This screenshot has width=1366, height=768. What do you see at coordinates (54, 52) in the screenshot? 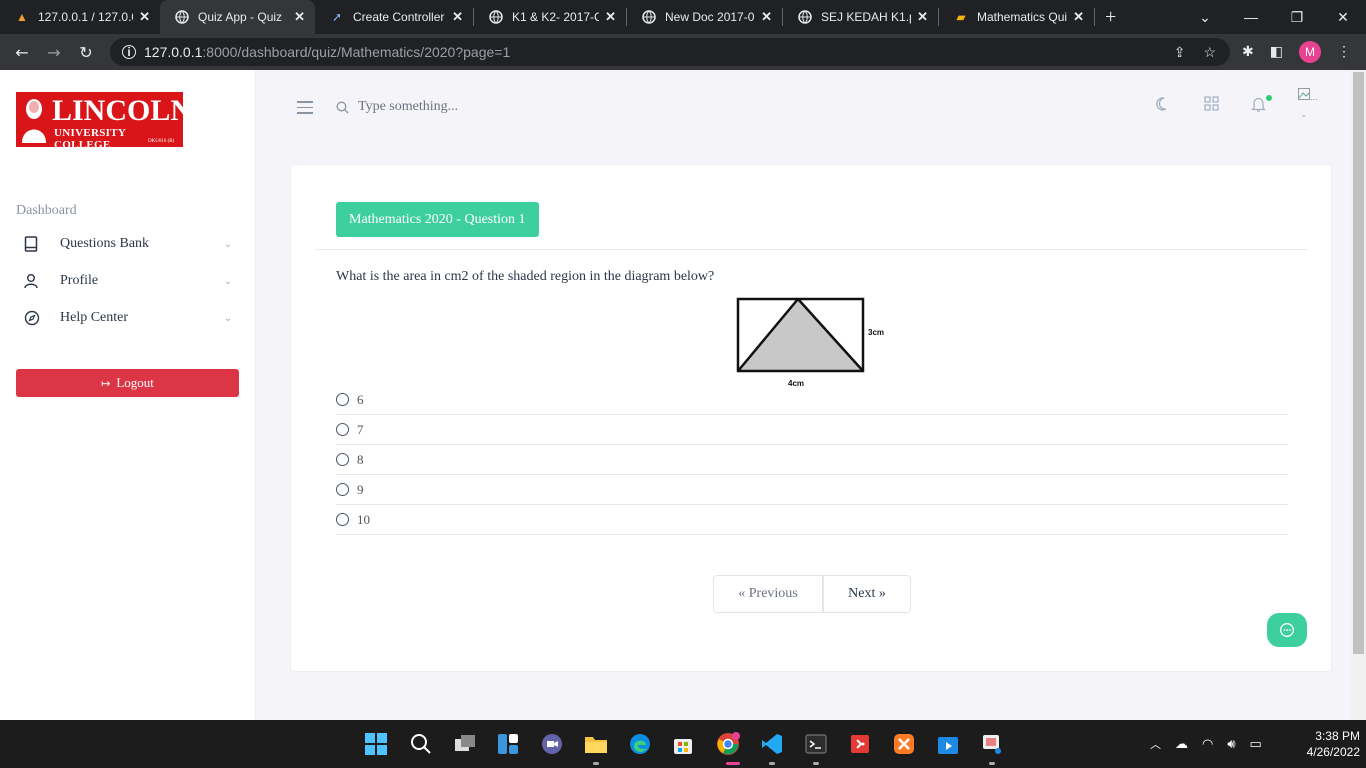
I see `forward-arrow-icon: →` at bounding box center [54, 52].